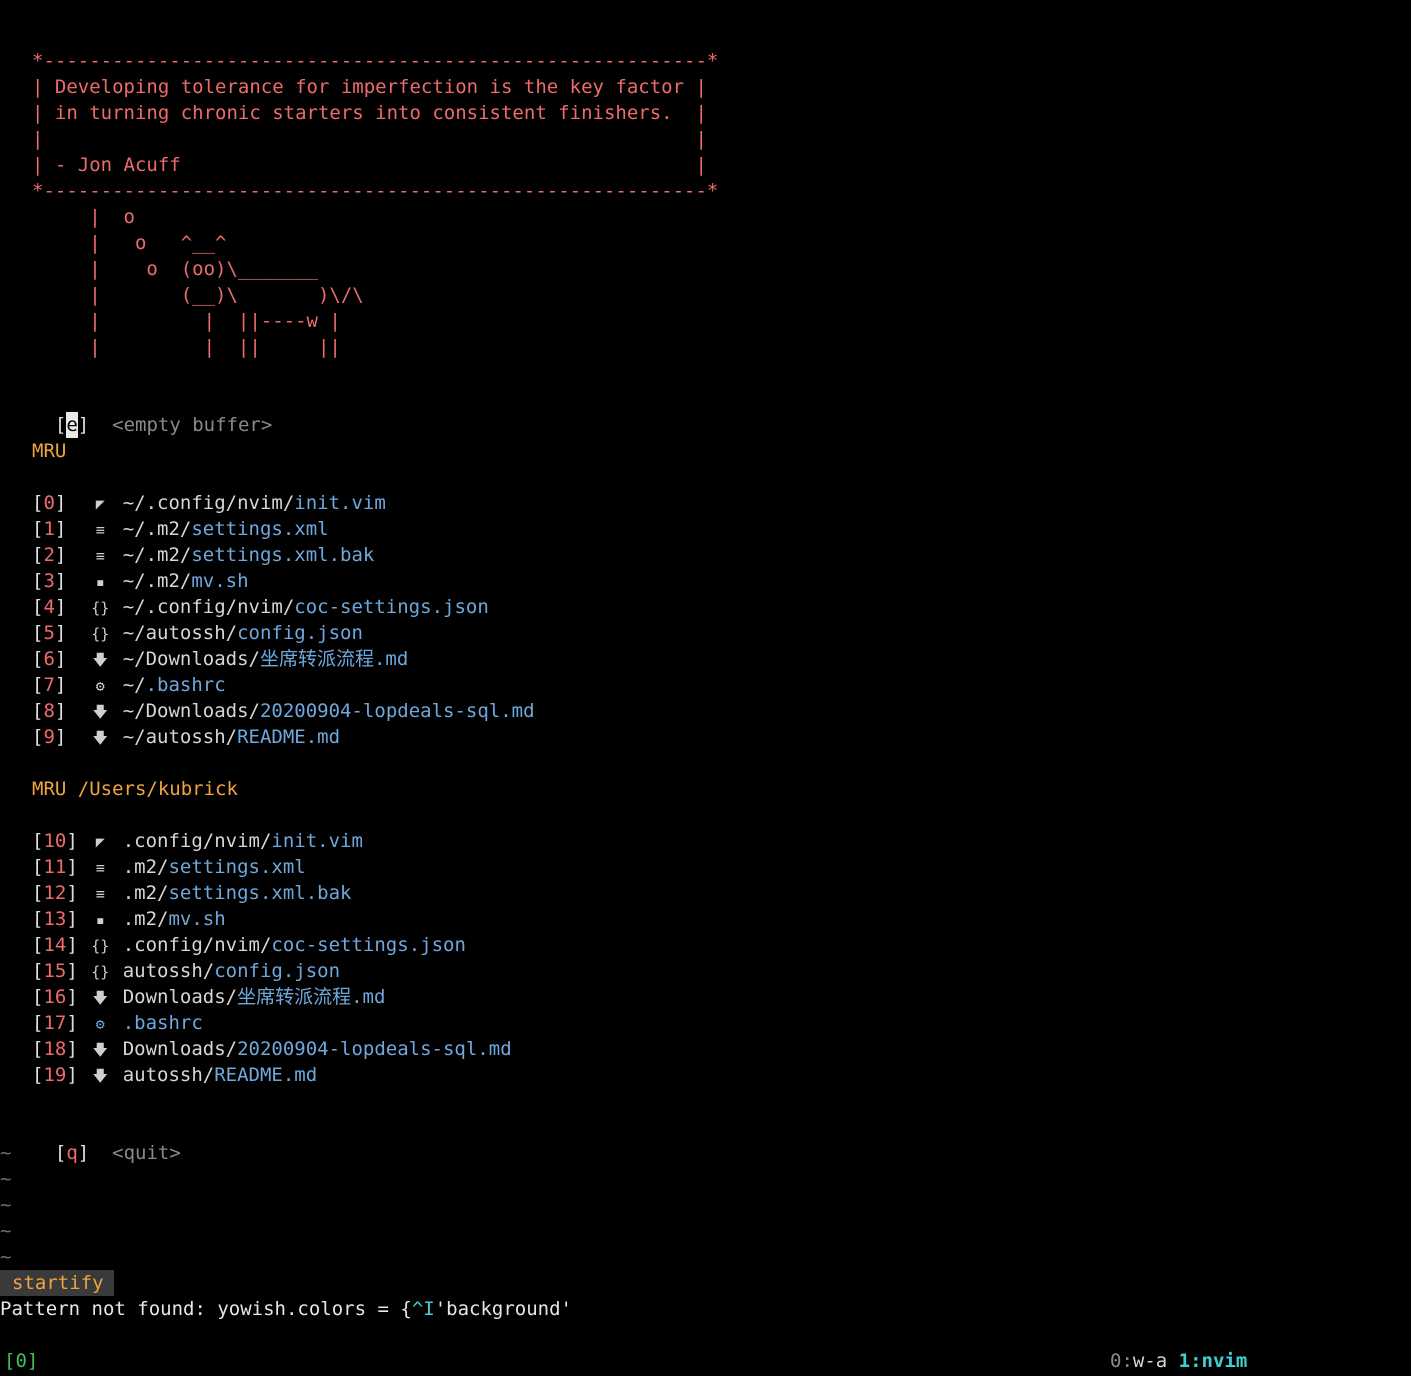 This screenshot has height=1376, width=1411. Describe the element at coordinates (49, 555) in the screenshot. I see `mru-entry-index: 2` at that location.